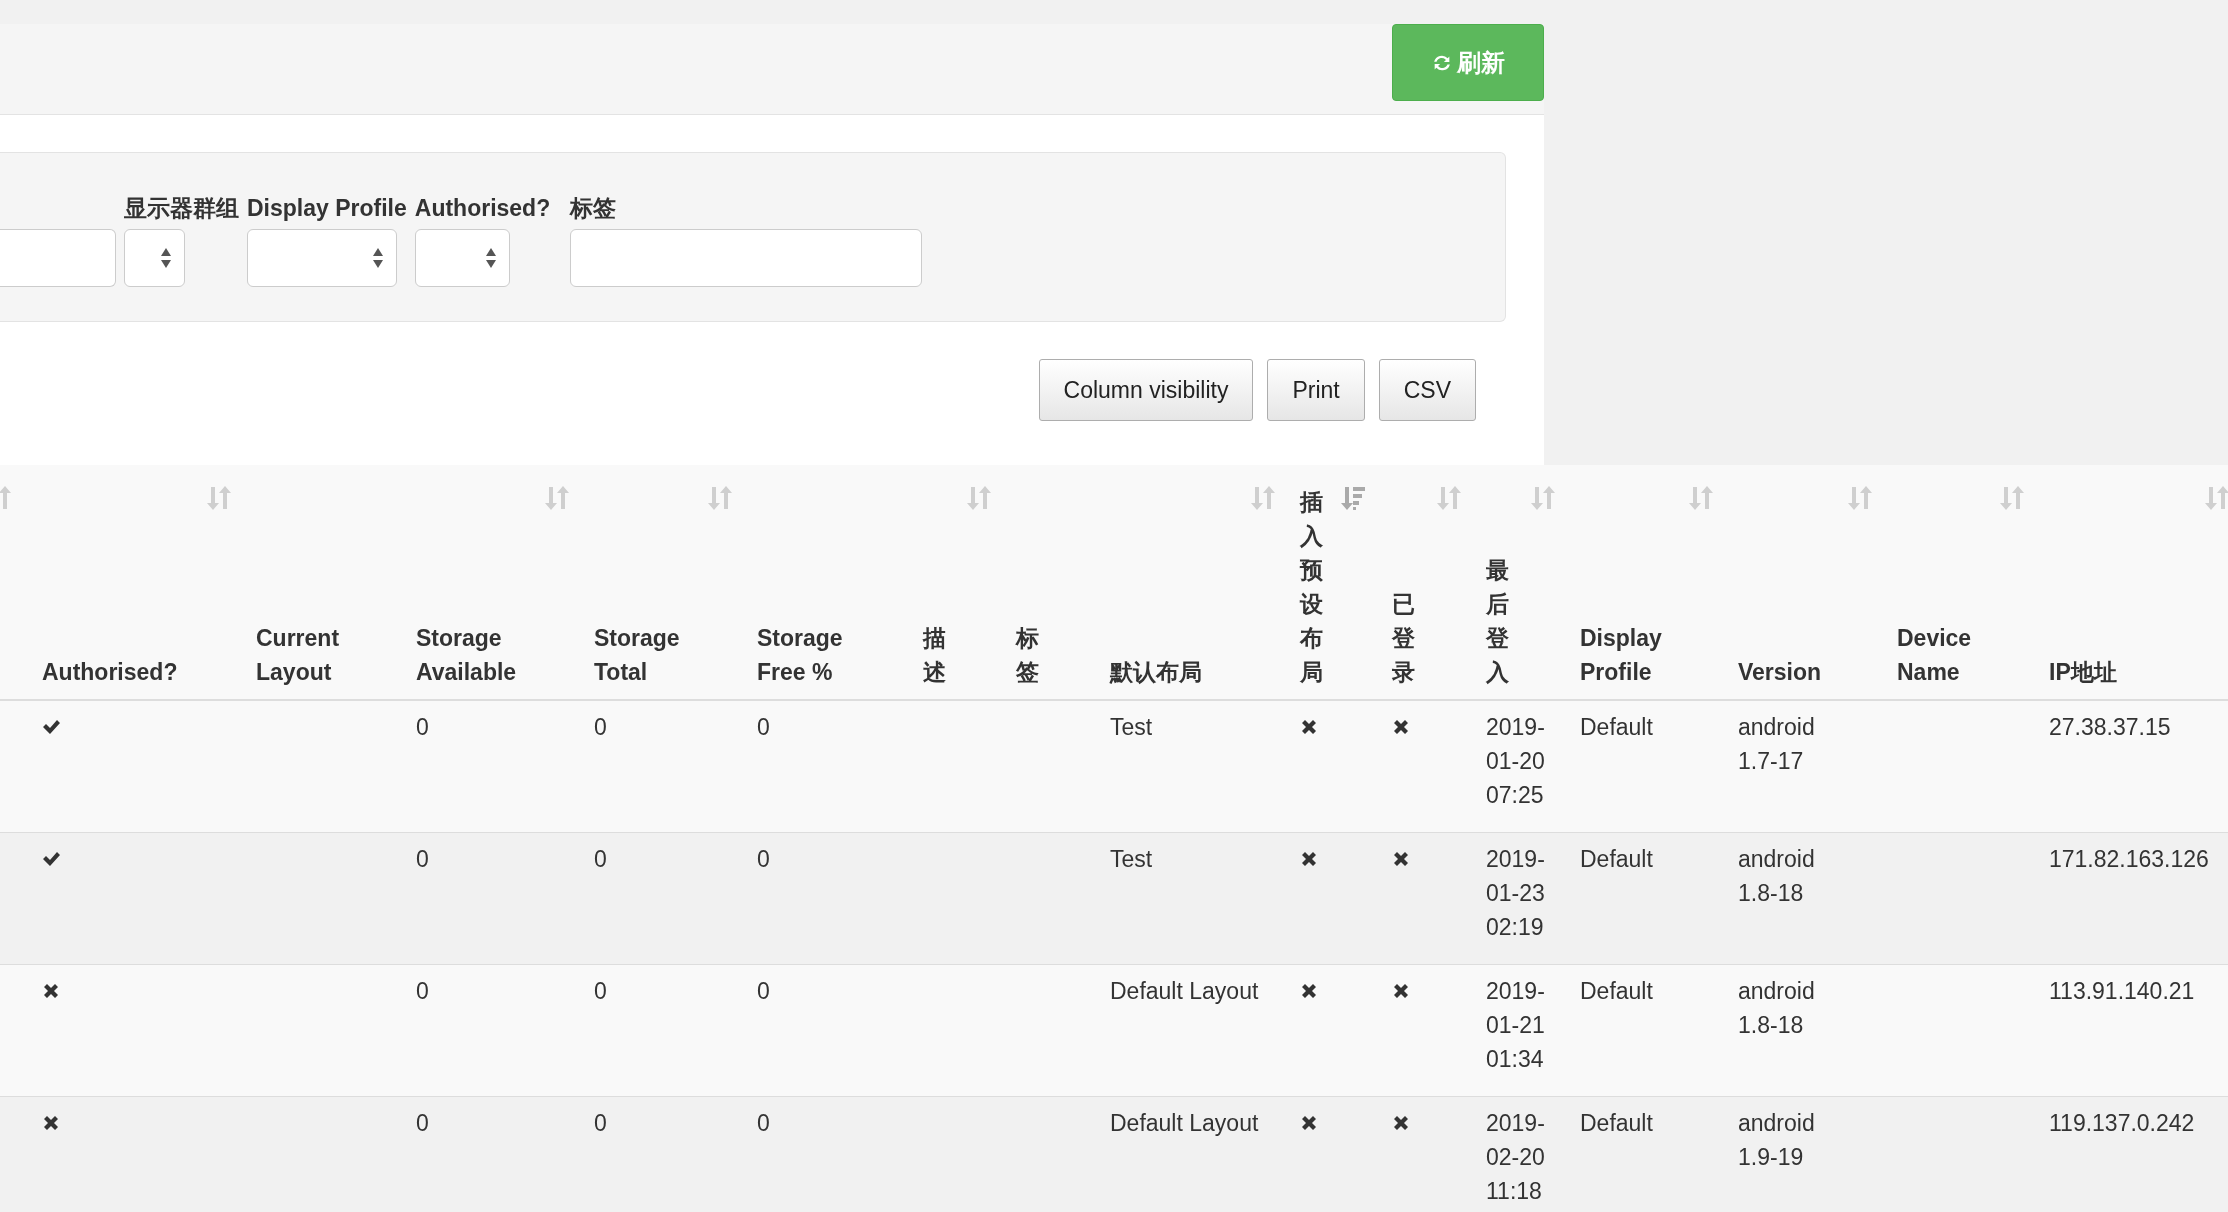  I want to click on sort-descending-icon, so click(1353, 498).